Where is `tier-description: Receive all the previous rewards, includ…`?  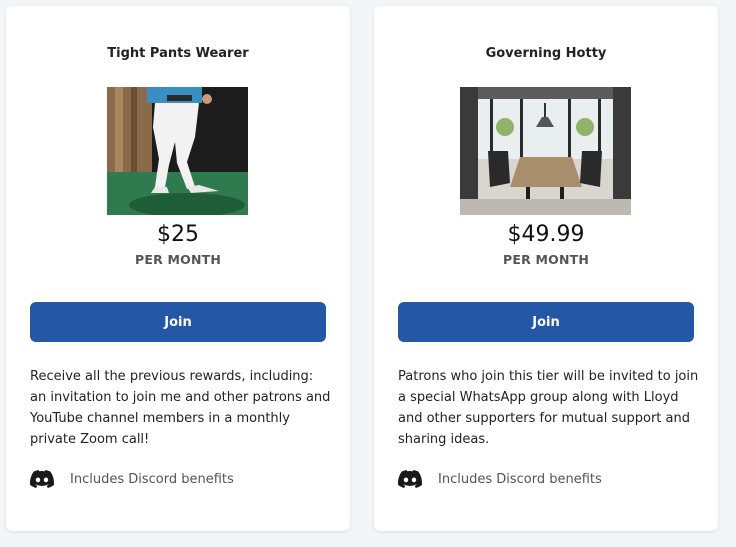 tier-description: Receive all the previous rewards, includ… is located at coordinates (180, 408).